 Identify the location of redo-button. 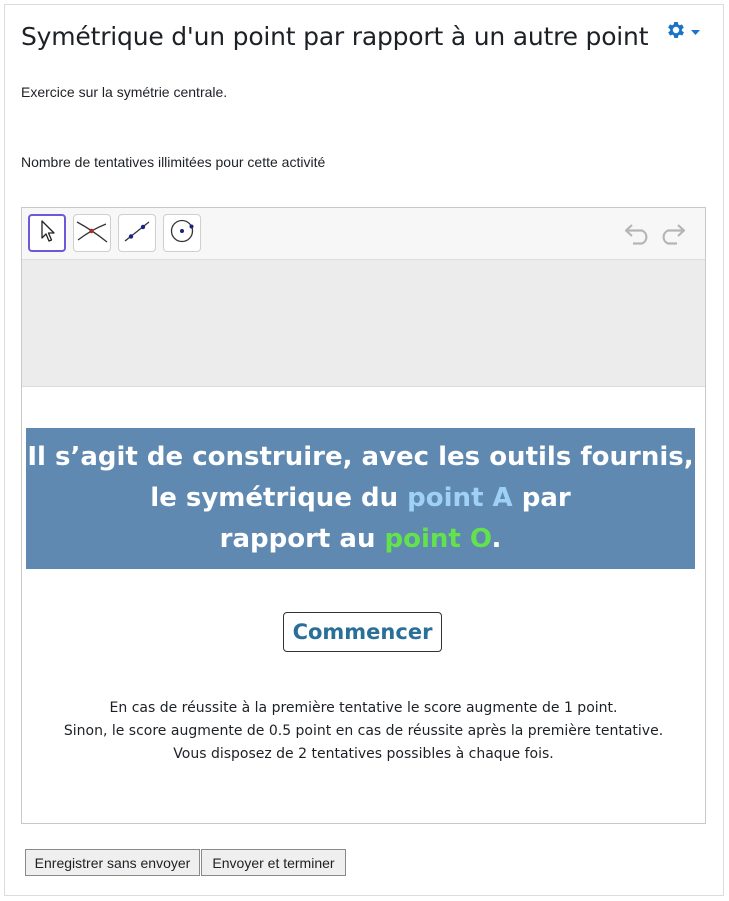
(672, 234).